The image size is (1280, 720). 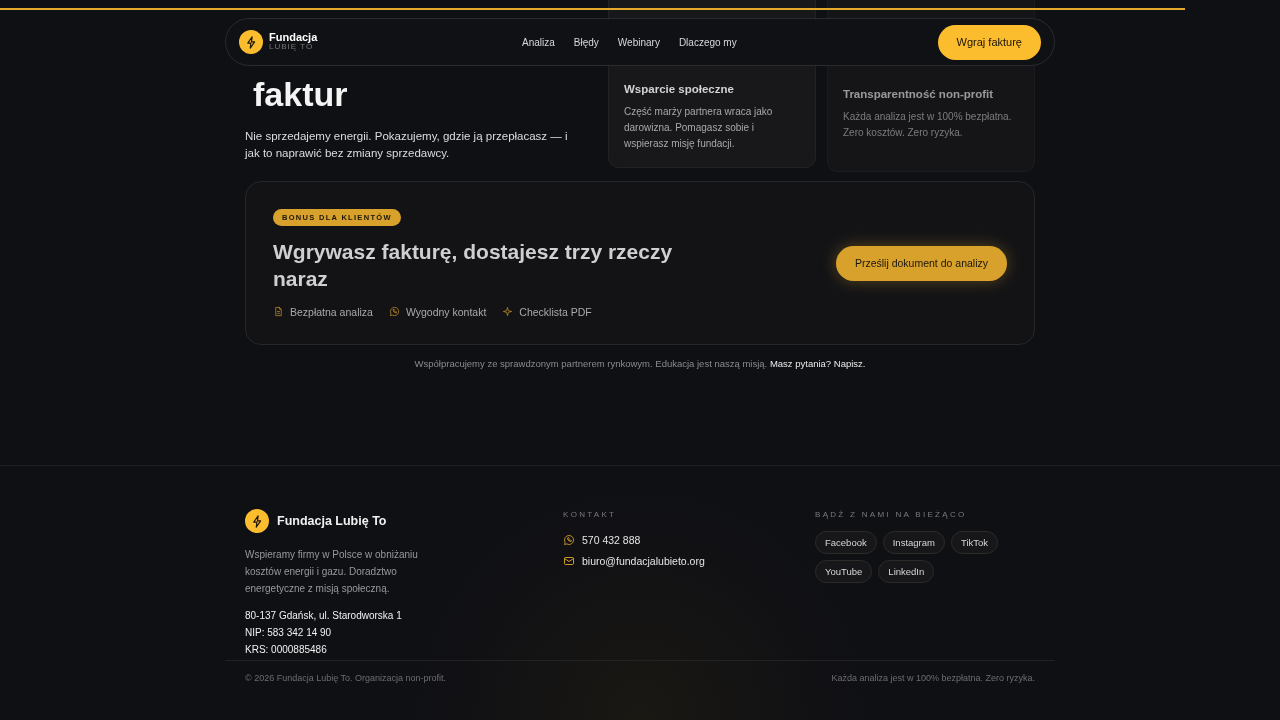 What do you see at coordinates (407, 145) in the screenshot?
I see `hero-lead: Nie sprzedajemy energii. Pokazujemy, gdzie ją przepłacasz — i jak to naprawić bez zmiany sprzedawcy.` at bounding box center [407, 145].